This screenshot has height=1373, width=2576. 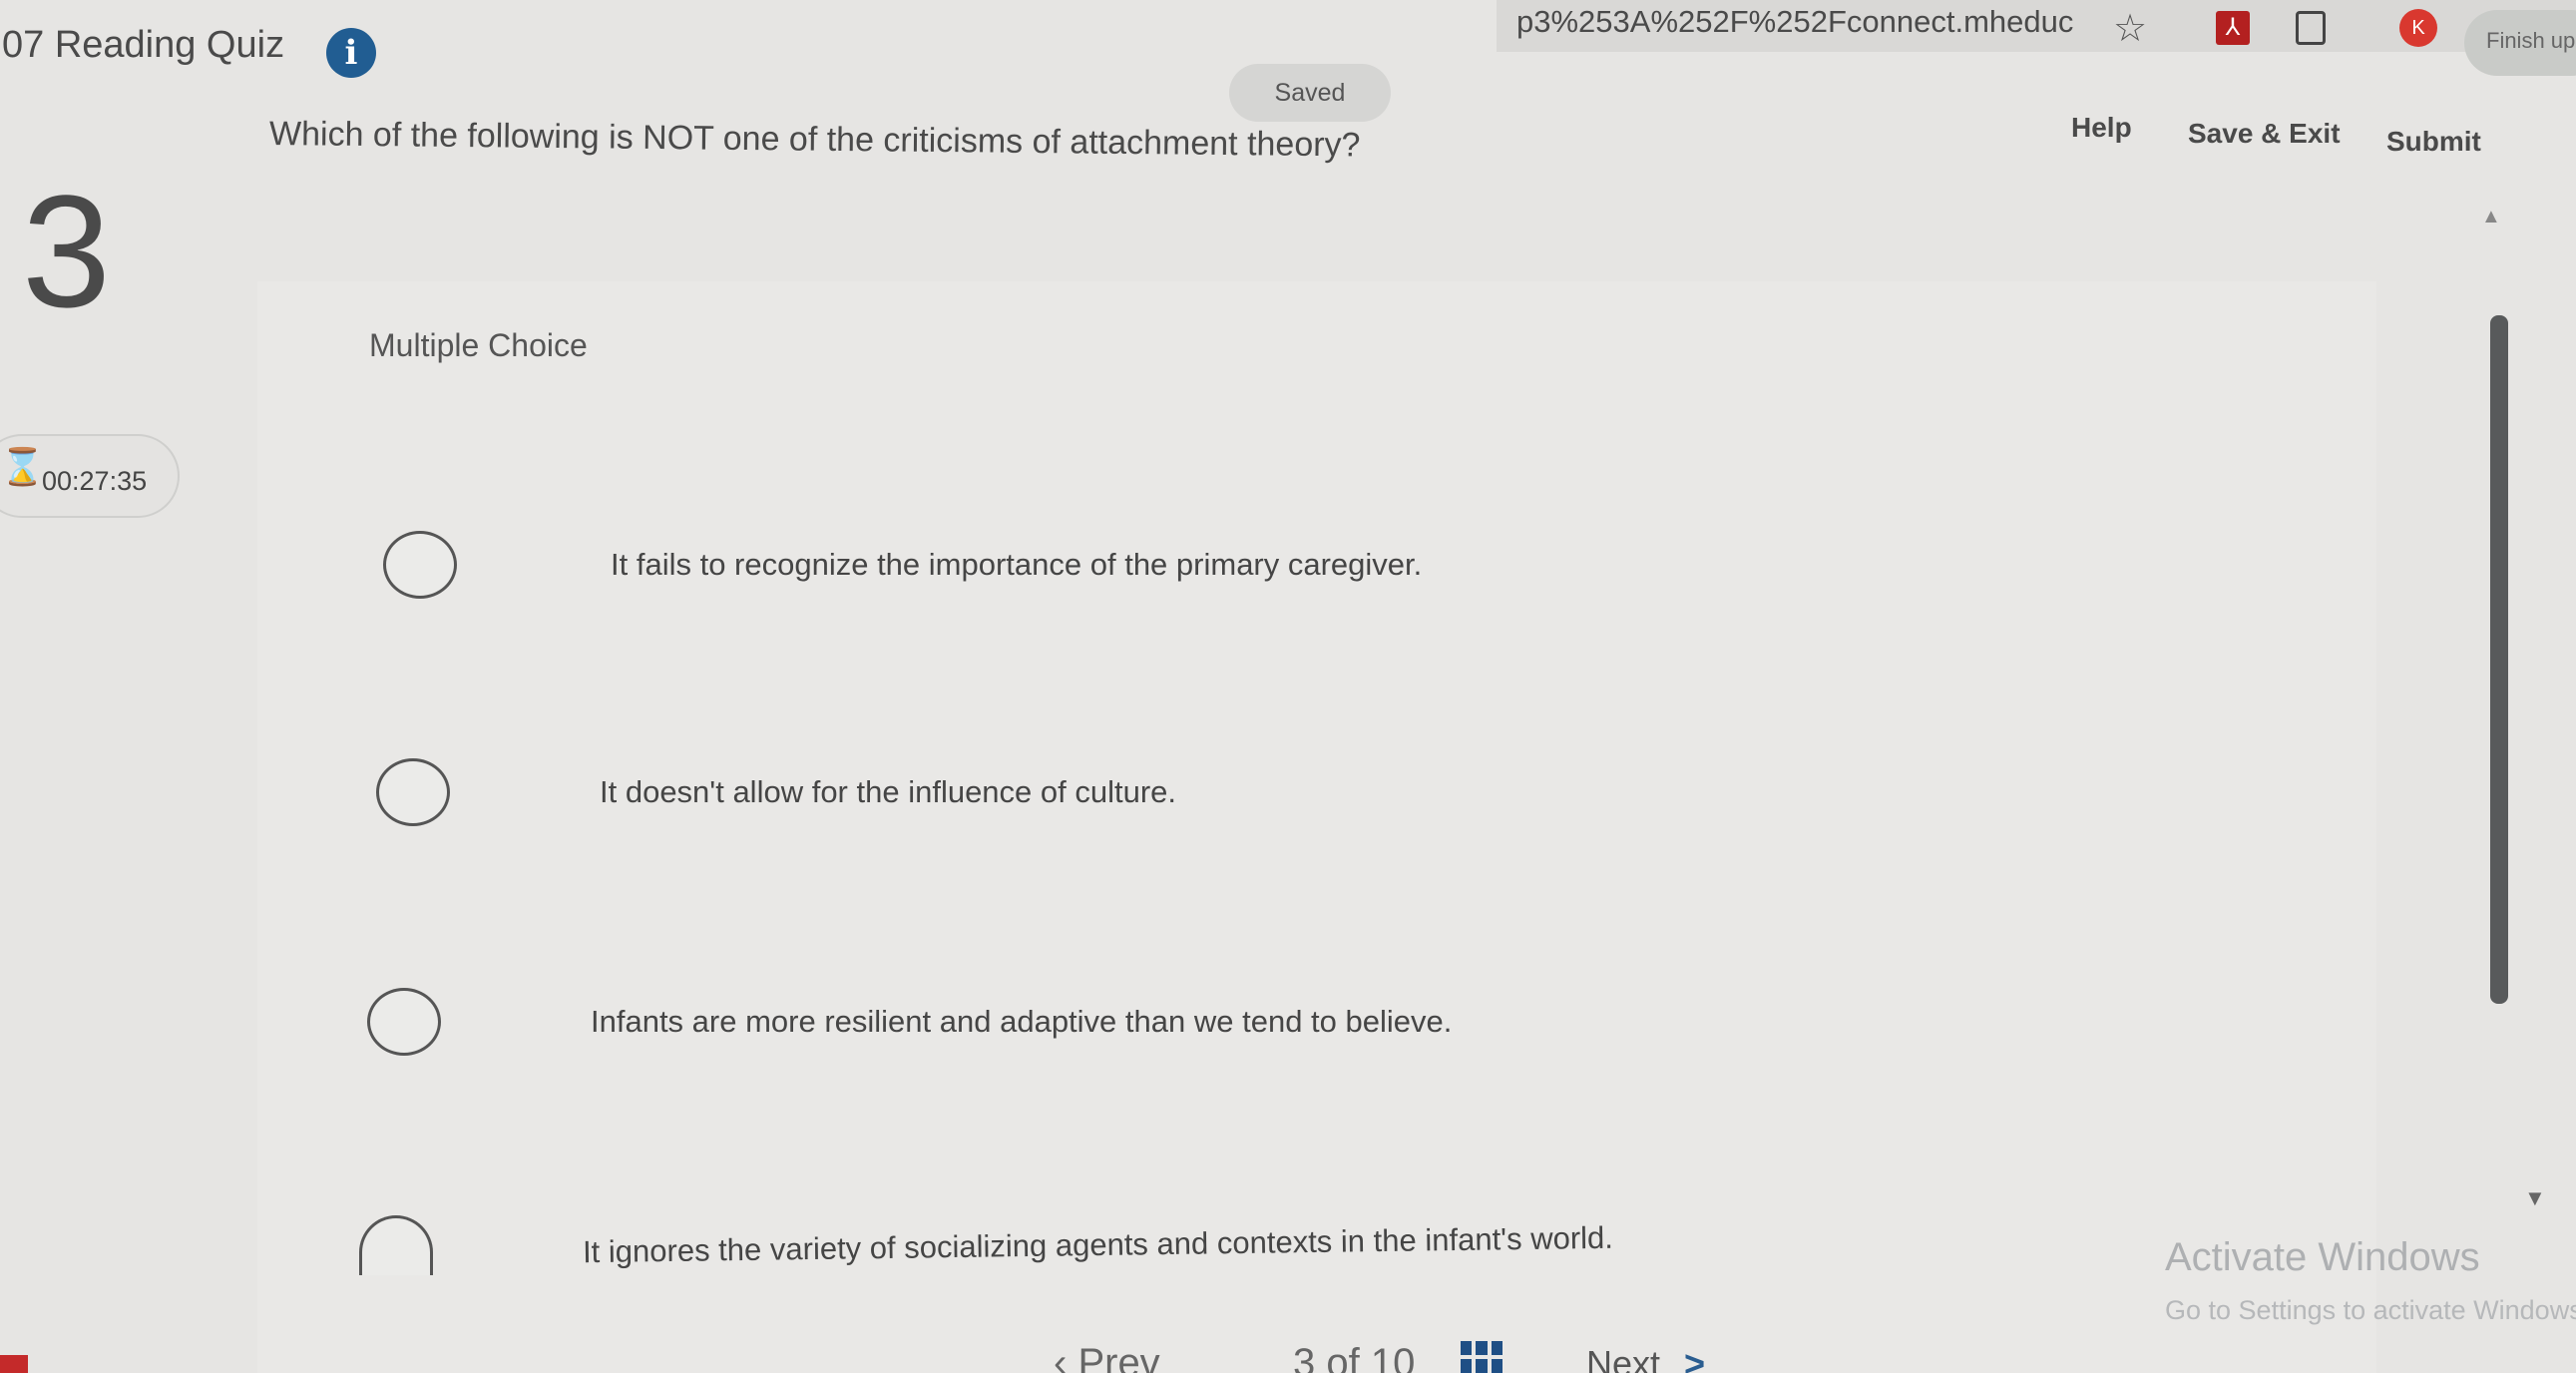 What do you see at coordinates (2491, 217) in the screenshot?
I see `scroll-up-arrow-icon: ▲` at bounding box center [2491, 217].